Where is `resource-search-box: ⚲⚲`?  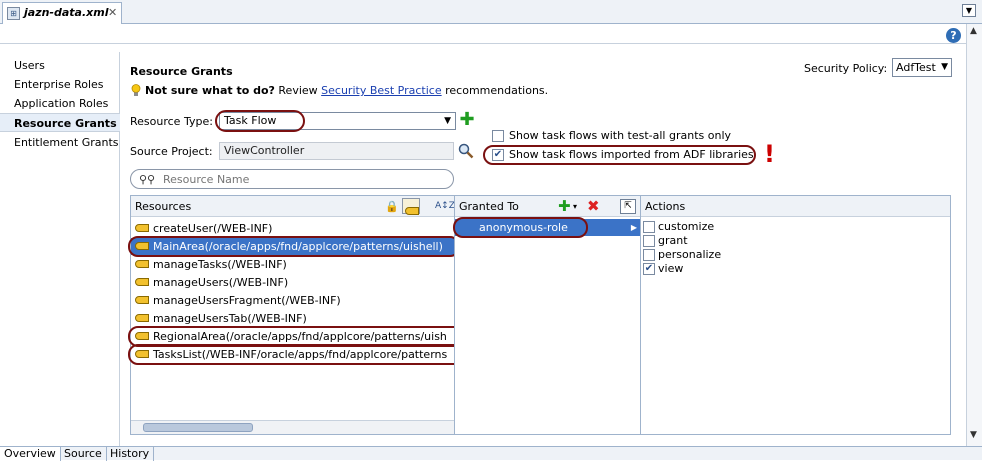 resource-search-box: ⚲⚲ is located at coordinates (292, 179).